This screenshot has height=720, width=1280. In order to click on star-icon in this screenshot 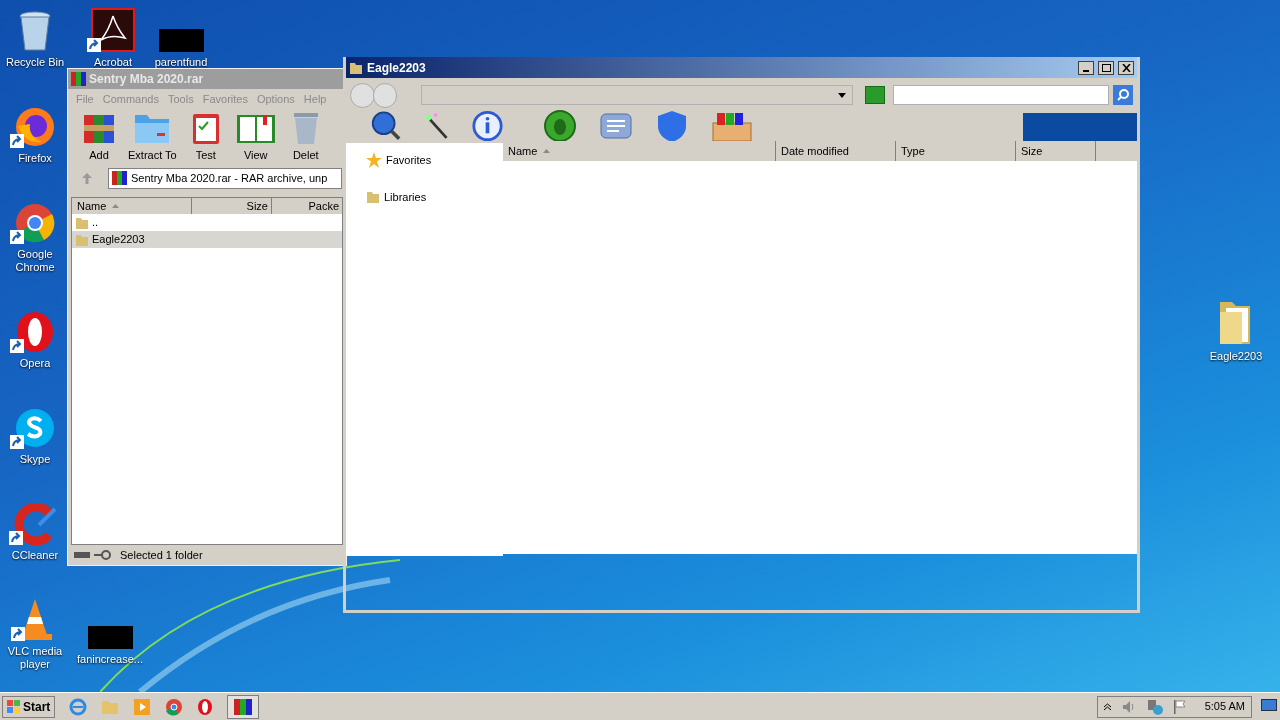, I will do `click(374, 160)`.